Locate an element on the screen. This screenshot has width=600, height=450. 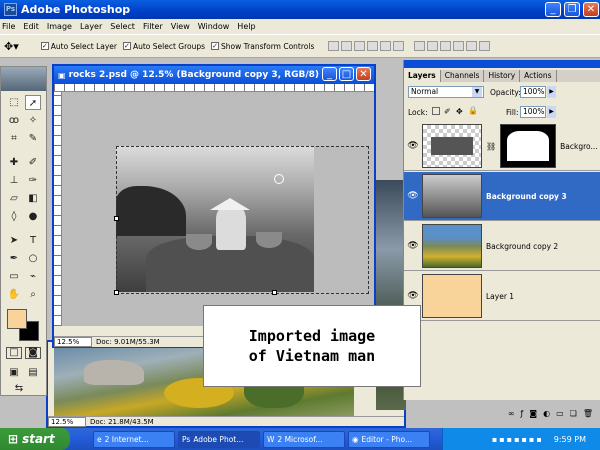
eyedropper-icon: ⌁ is located at coordinates (33, 276).